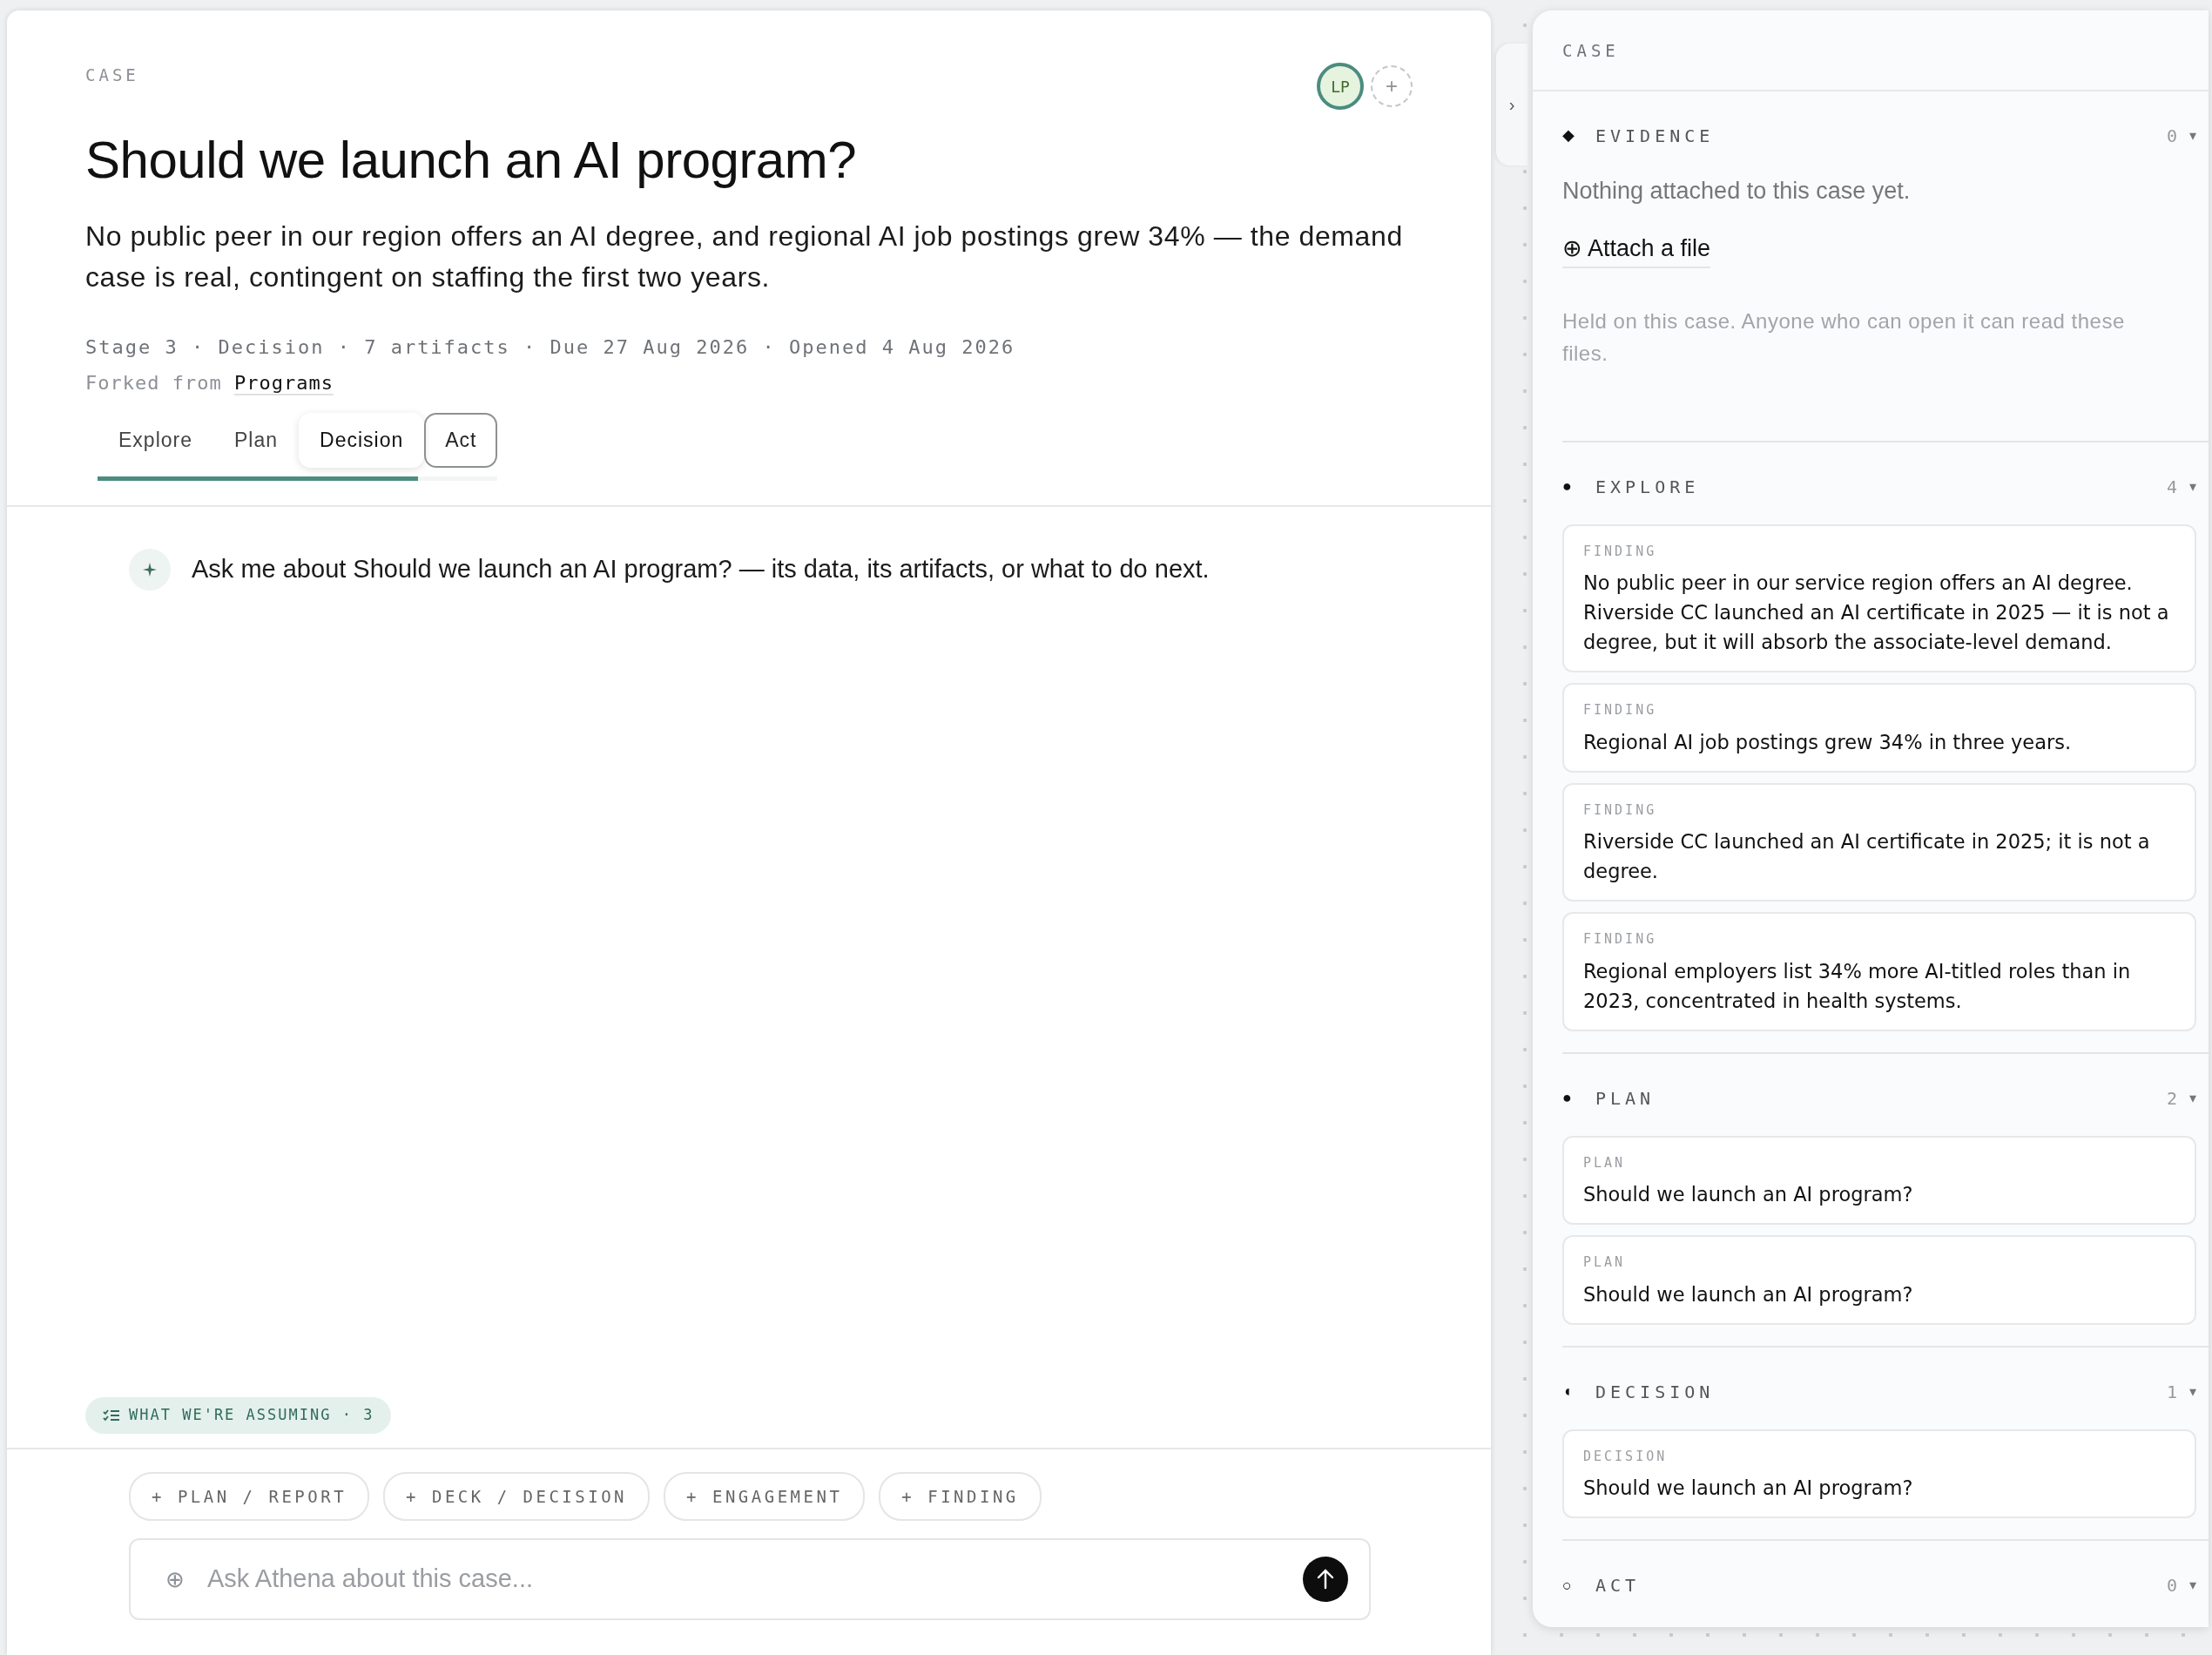 The image size is (2212, 1655). Describe the element at coordinates (2171, 1099) in the screenshot. I see `section-count: 2` at that location.